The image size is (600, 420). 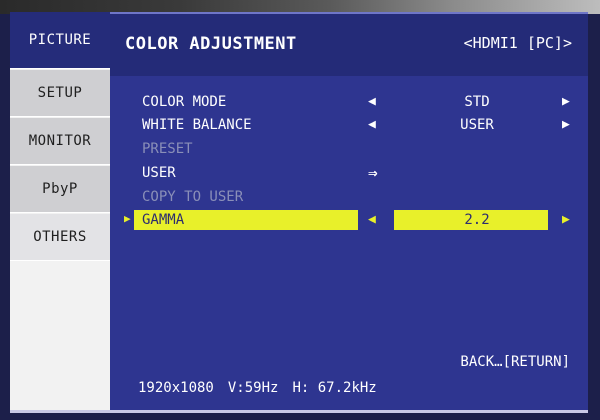 I want to click on page-title: COLOR ADJUSTMENT, so click(x=211, y=44).